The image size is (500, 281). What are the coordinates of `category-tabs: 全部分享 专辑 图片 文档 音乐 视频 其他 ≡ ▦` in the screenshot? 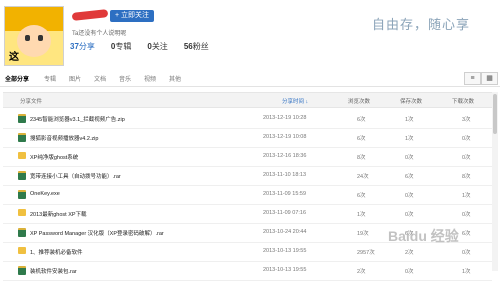 It's located at (250, 77).